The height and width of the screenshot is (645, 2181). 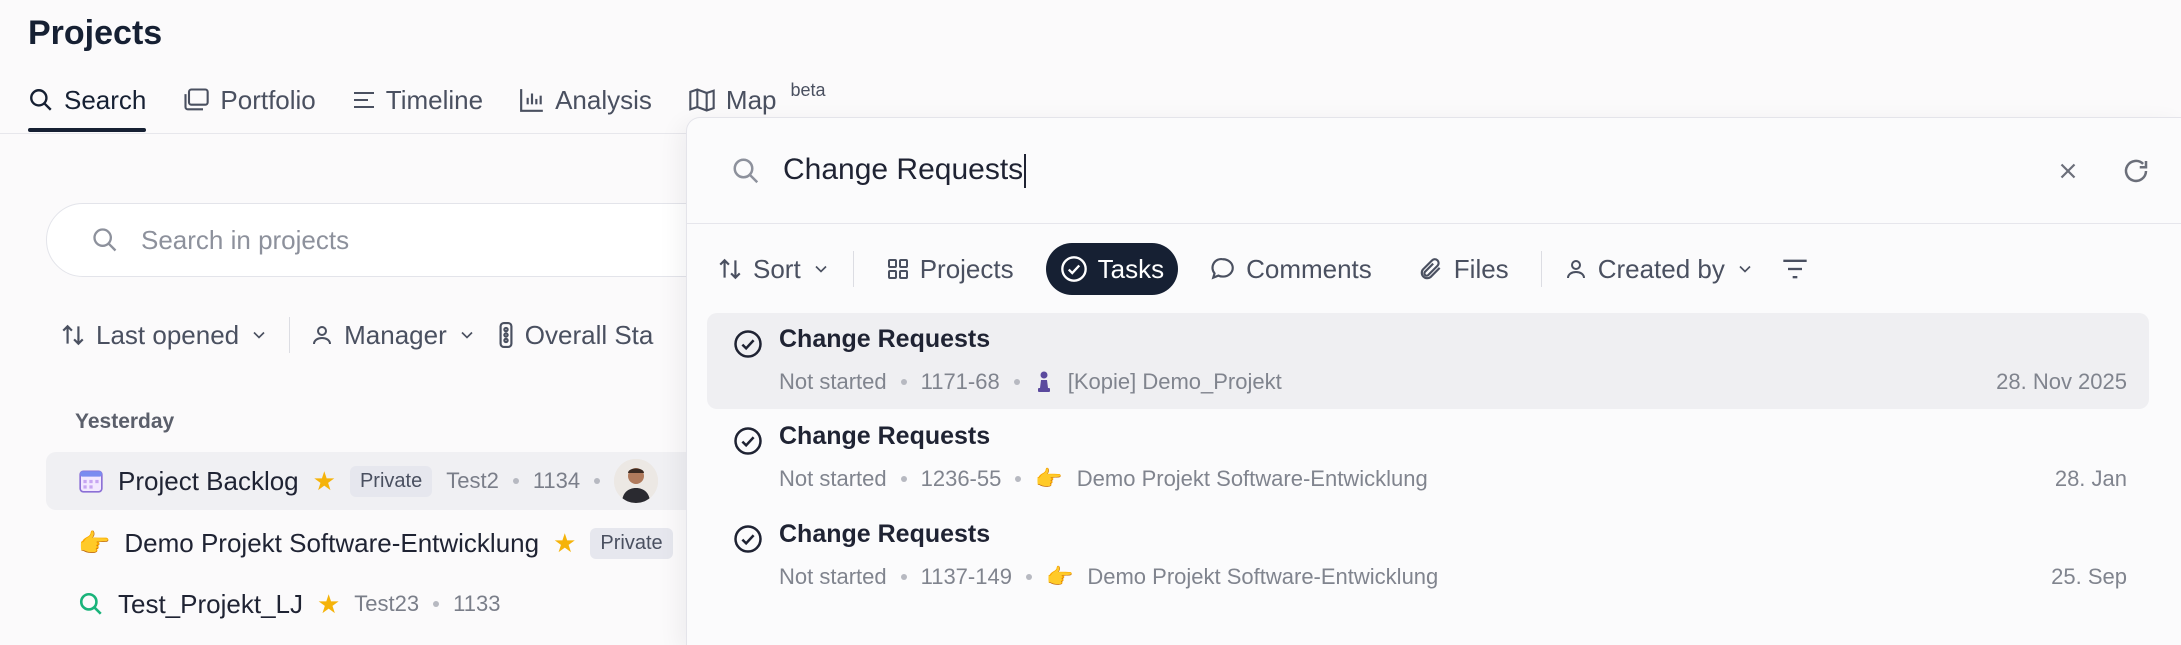 What do you see at coordinates (777, 268) in the screenshot?
I see `sort-label: Sort` at bounding box center [777, 268].